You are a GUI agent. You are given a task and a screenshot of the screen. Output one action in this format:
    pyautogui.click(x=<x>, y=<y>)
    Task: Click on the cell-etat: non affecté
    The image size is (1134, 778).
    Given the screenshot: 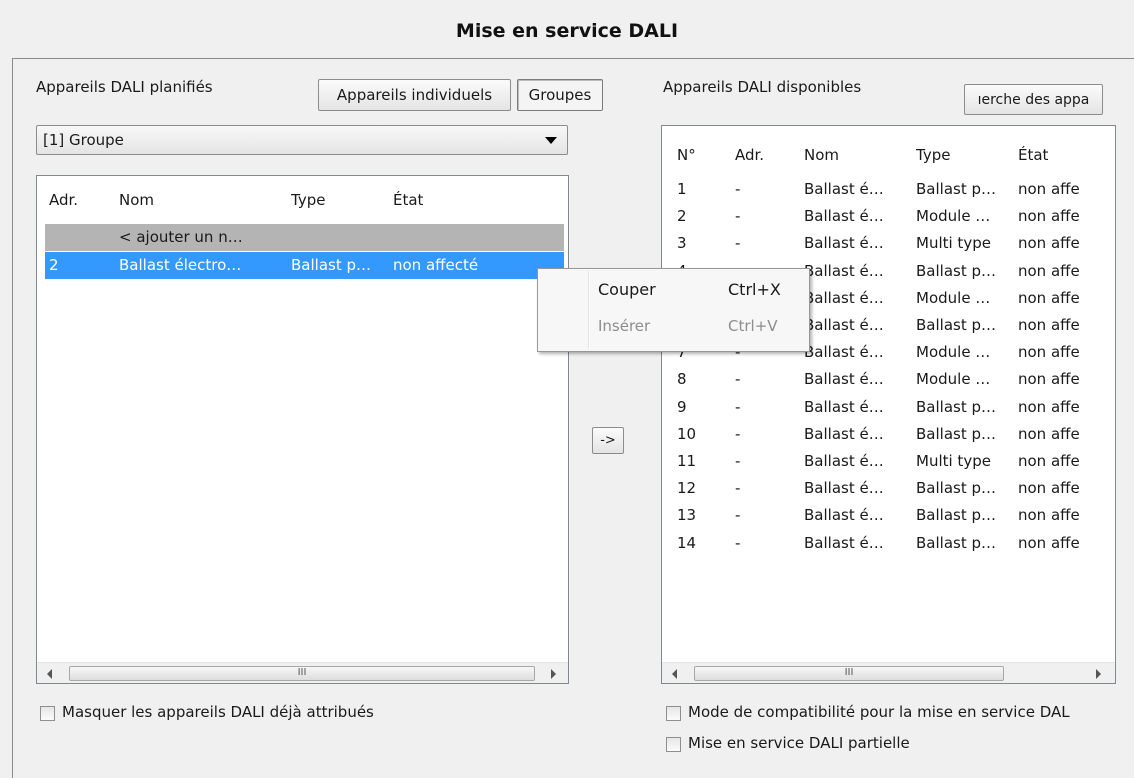 What is the action you would take?
    pyautogui.click(x=436, y=265)
    